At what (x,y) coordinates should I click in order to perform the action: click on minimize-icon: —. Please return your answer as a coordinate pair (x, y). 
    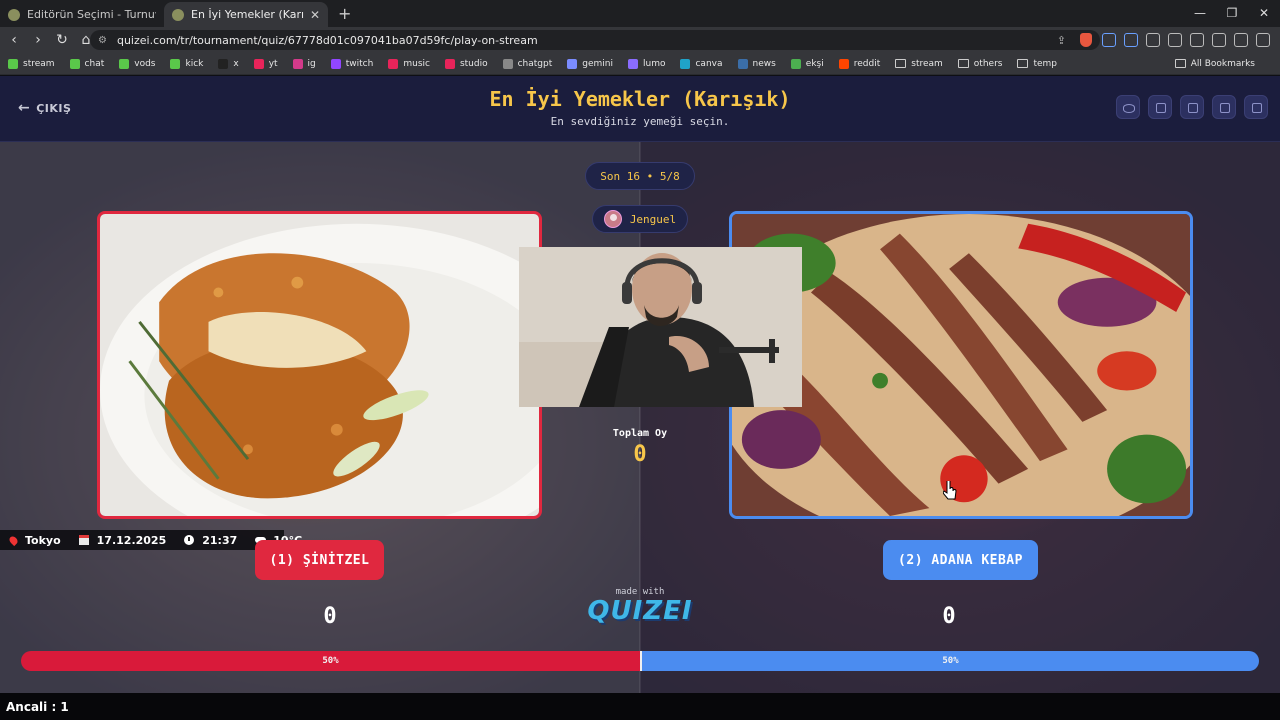
    Looking at the image, I should click on (1200, 13).